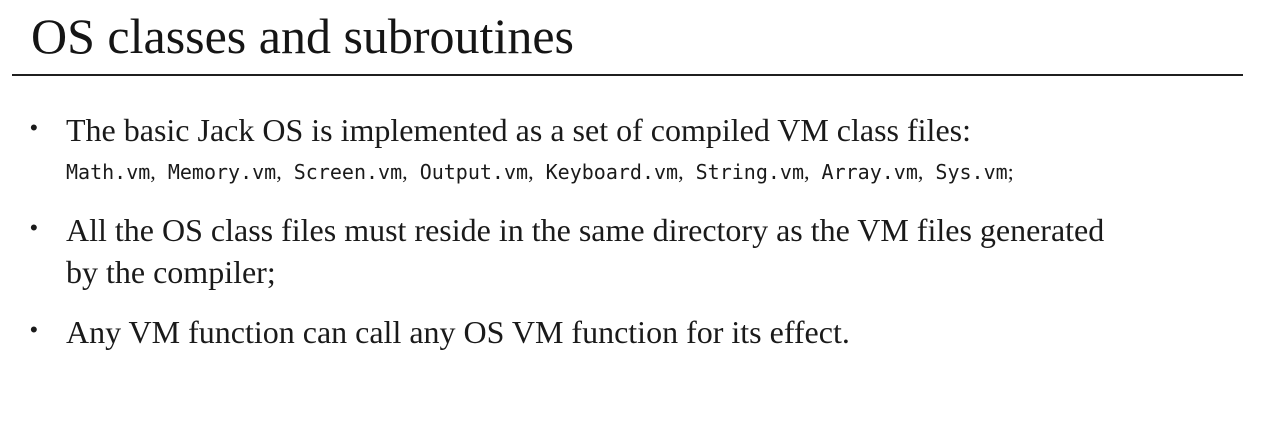 The width and height of the screenshot is (1264, 428). I want to click on vm-file: Array.vm, so click(869, 172).